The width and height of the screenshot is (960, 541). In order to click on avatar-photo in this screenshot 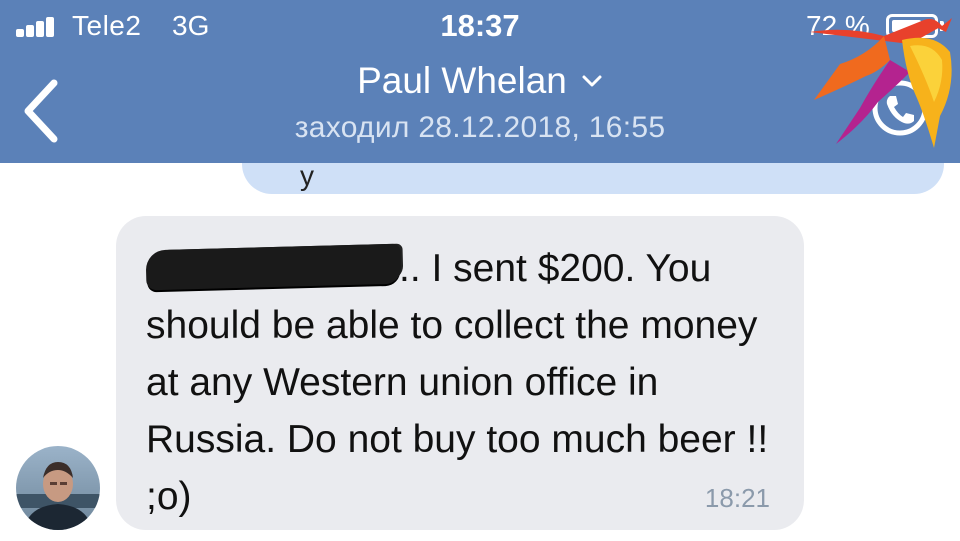, I will do `click(58, 488)`.